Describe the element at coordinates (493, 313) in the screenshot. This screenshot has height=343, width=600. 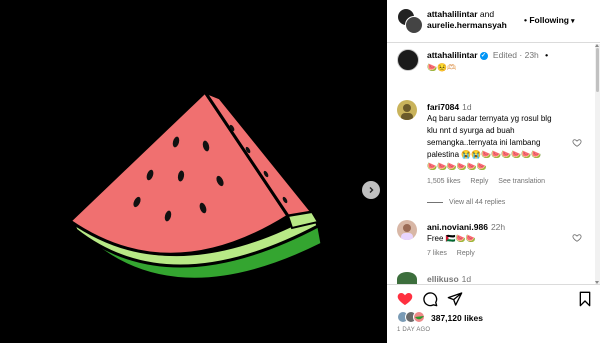
I see `post-footer: 387,120 likes 1 DAY AGO` at that location.